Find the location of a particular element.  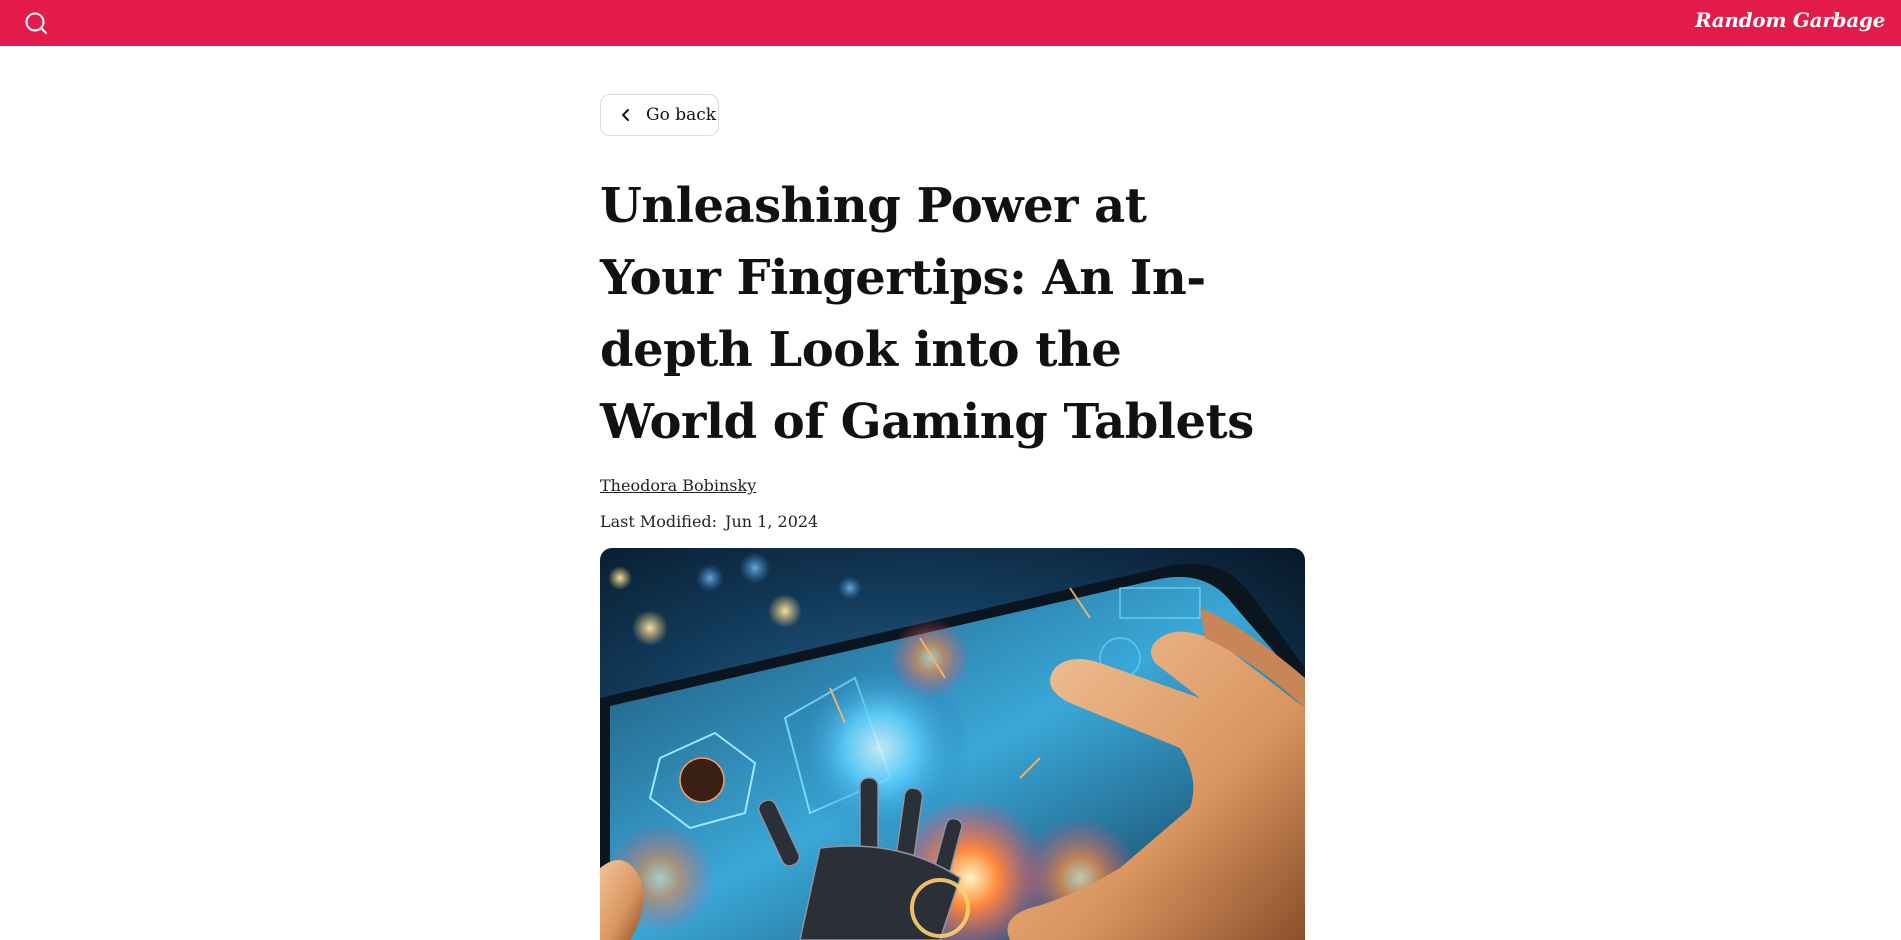

go-back-button: Go back is located at coordinates (659, 115).